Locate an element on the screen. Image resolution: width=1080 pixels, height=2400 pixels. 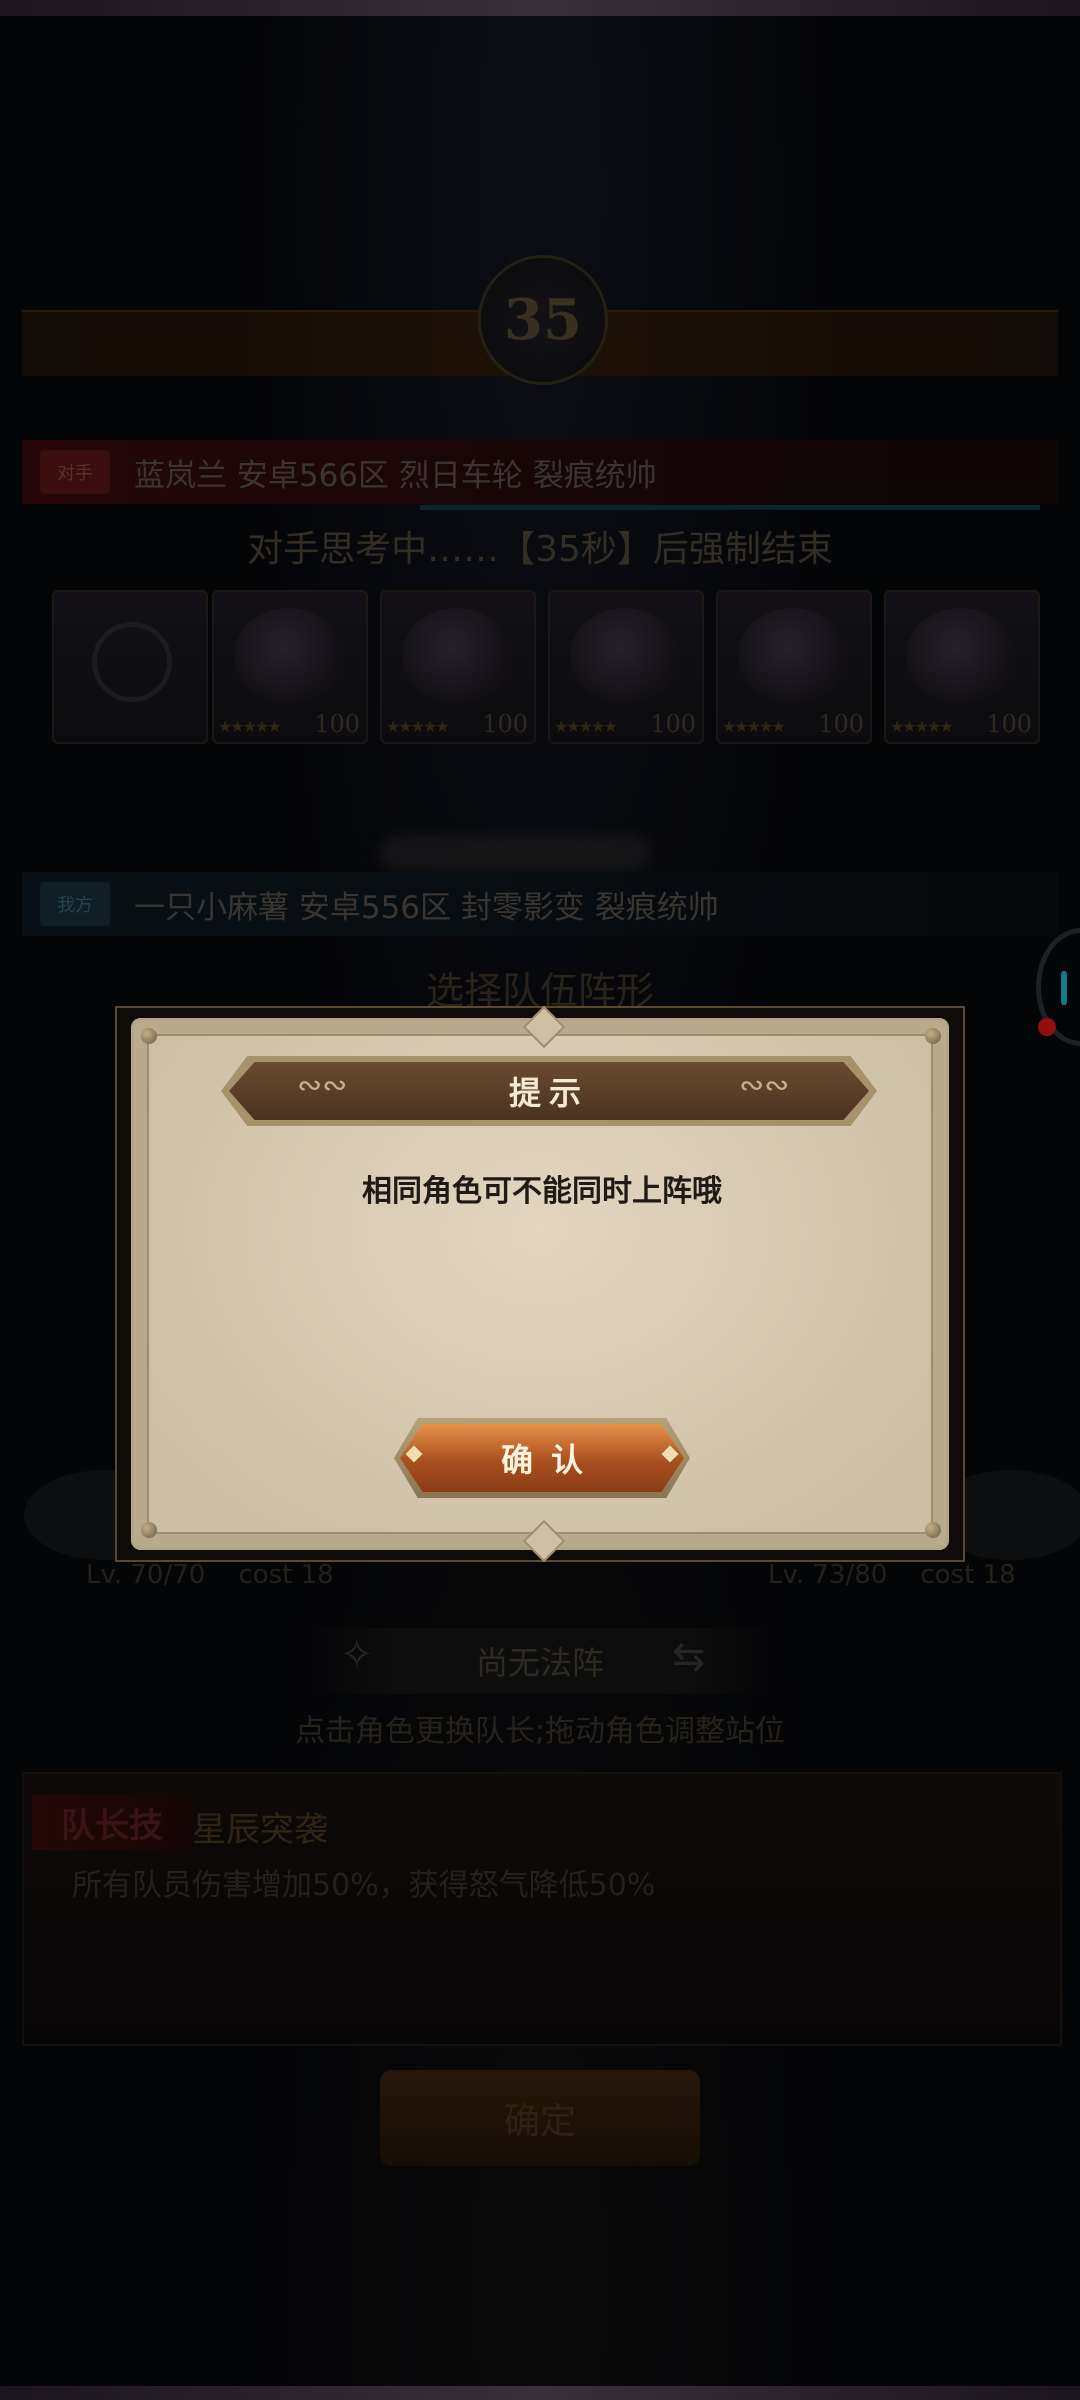
dialog-confirm-label: 确认 is located at coordinates (550, 1460).